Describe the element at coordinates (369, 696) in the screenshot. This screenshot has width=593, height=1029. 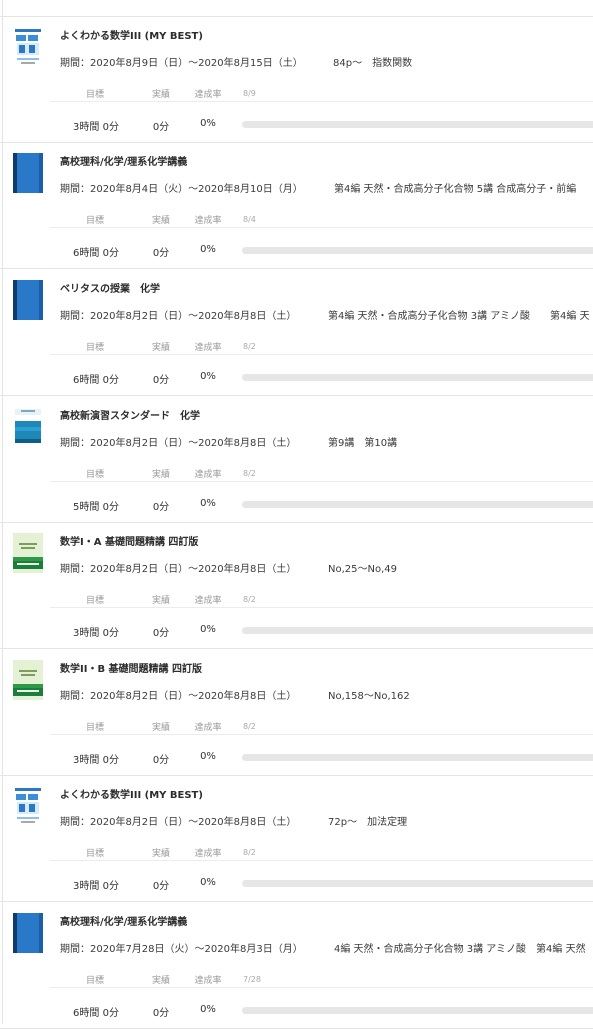
I see `scope-text: No,158〜No,162` at that location.